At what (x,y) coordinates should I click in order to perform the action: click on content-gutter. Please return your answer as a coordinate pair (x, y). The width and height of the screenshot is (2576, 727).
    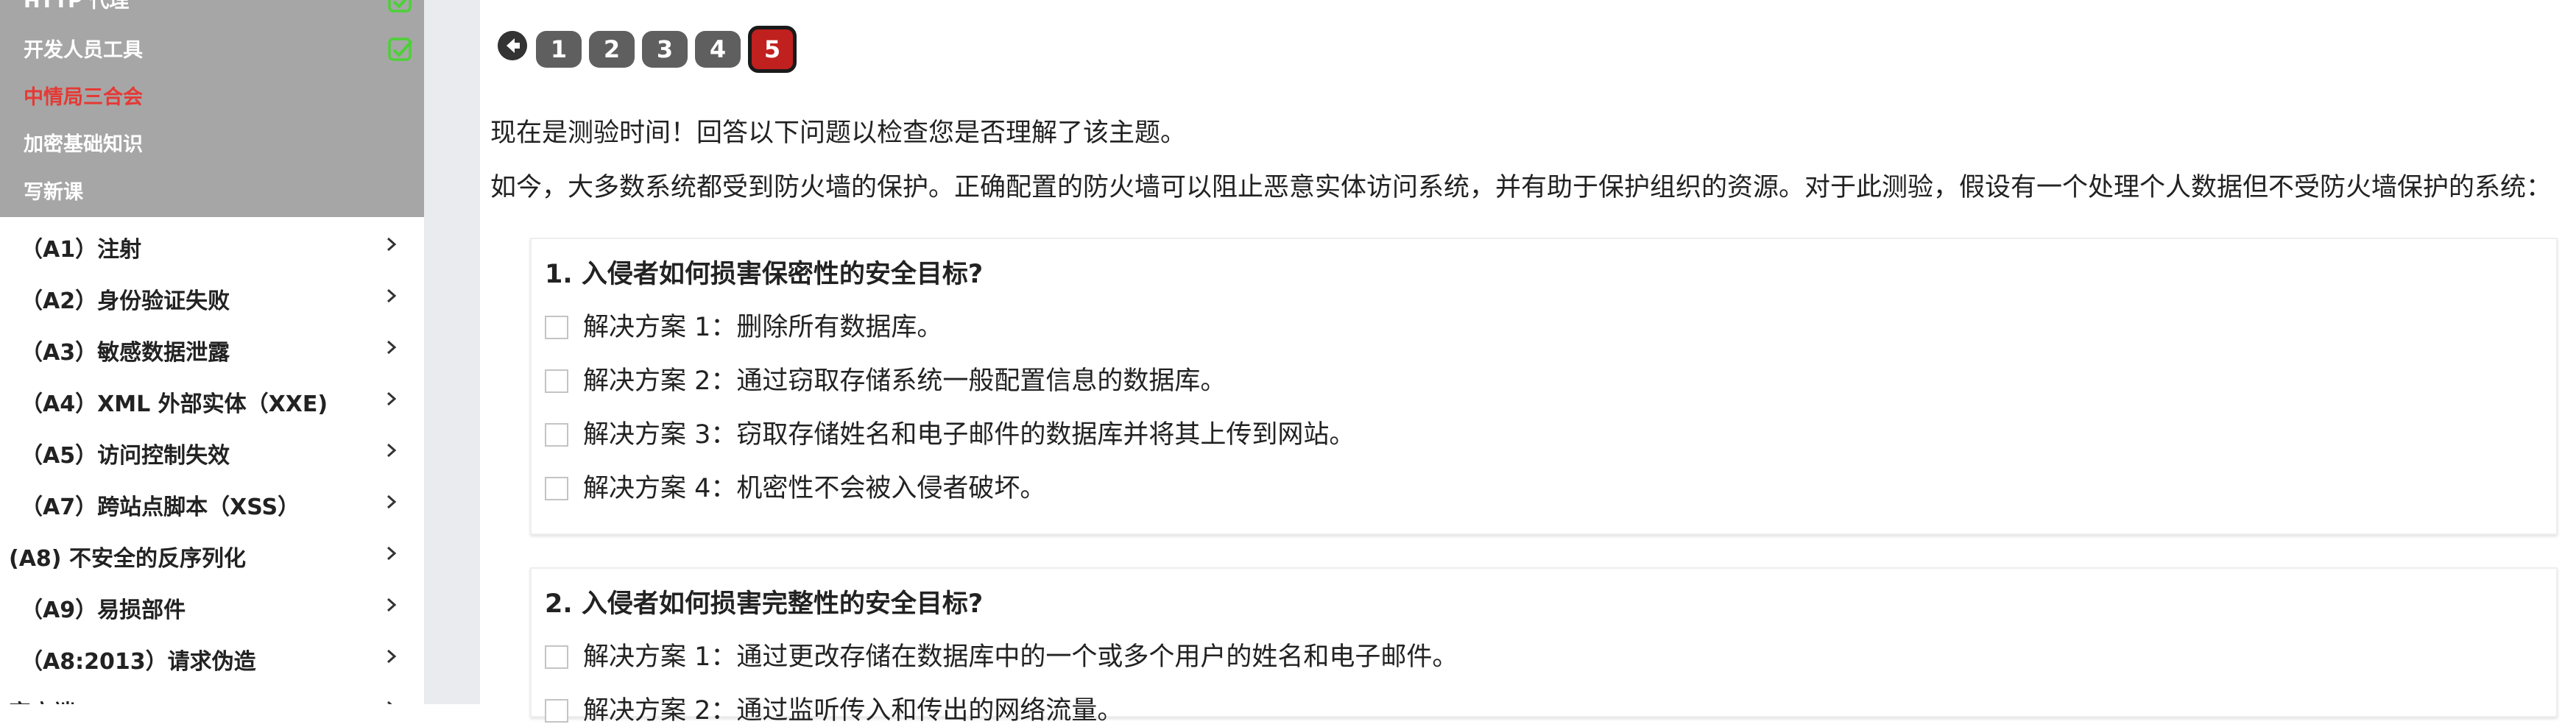
    Looking at the image, I should click on (452, 352).